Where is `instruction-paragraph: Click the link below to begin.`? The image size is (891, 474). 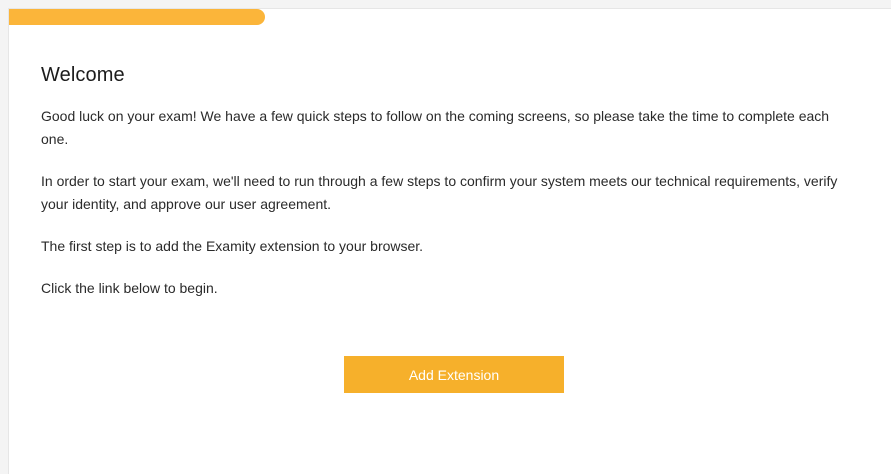
instruction-paragraph: Click the link below to begin. is located at coordinates (129, 288).